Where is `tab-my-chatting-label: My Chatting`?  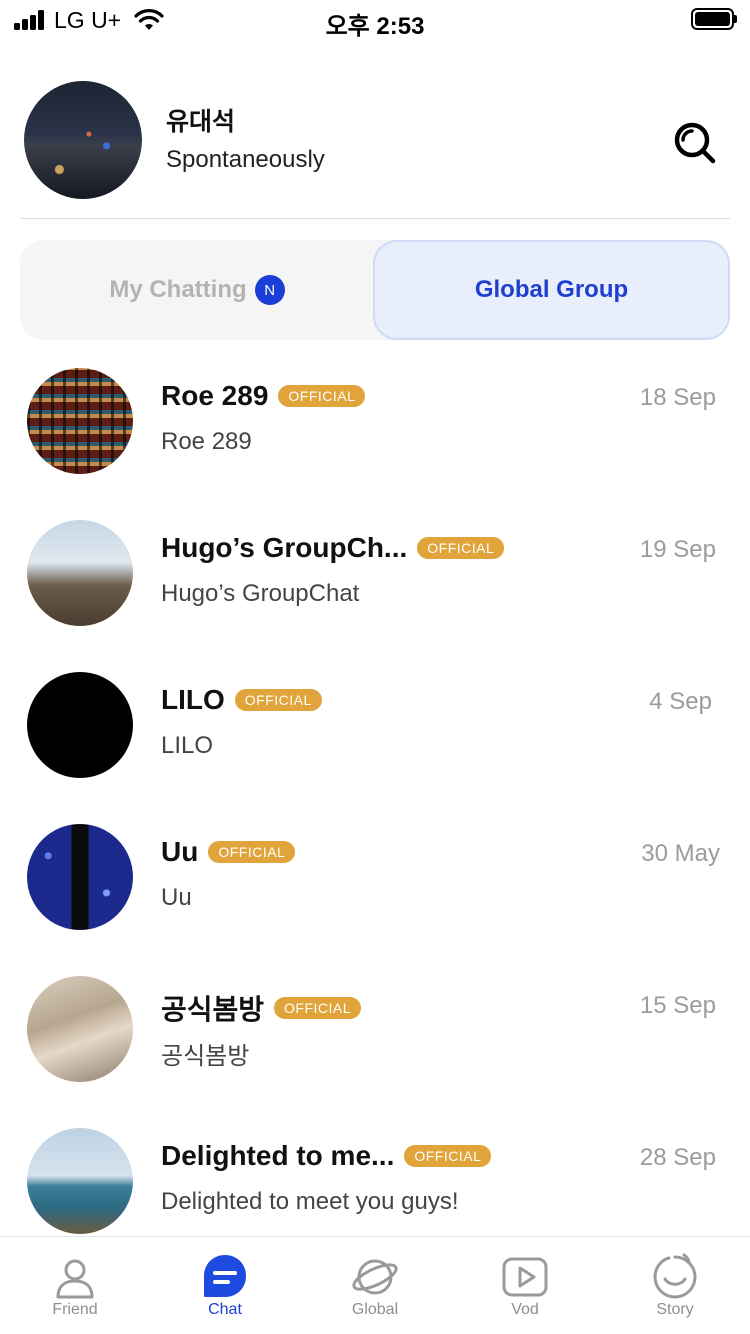
tab-my-chatting-label: My Chatting is located at coordinates (178, 289).